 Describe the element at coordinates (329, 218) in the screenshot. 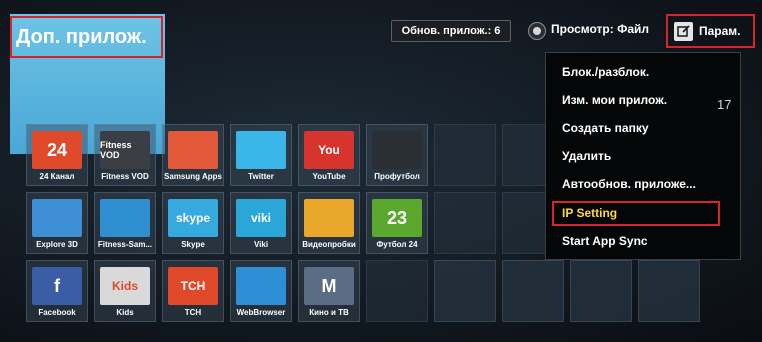

I see `traffic-video-icon` at that location.